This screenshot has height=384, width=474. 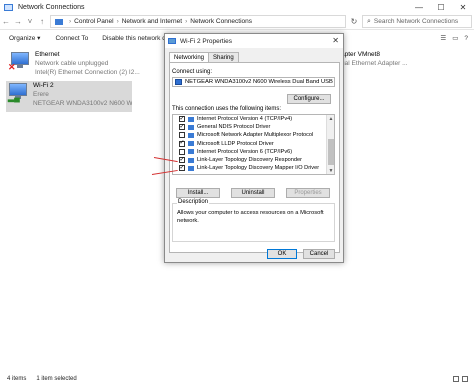 What do you see at coordinates (254, 41) in the screenshot?
I see `dialog-title-bar: Wi-Fi 2 Properties ✕` at bounding box center [254, 41].